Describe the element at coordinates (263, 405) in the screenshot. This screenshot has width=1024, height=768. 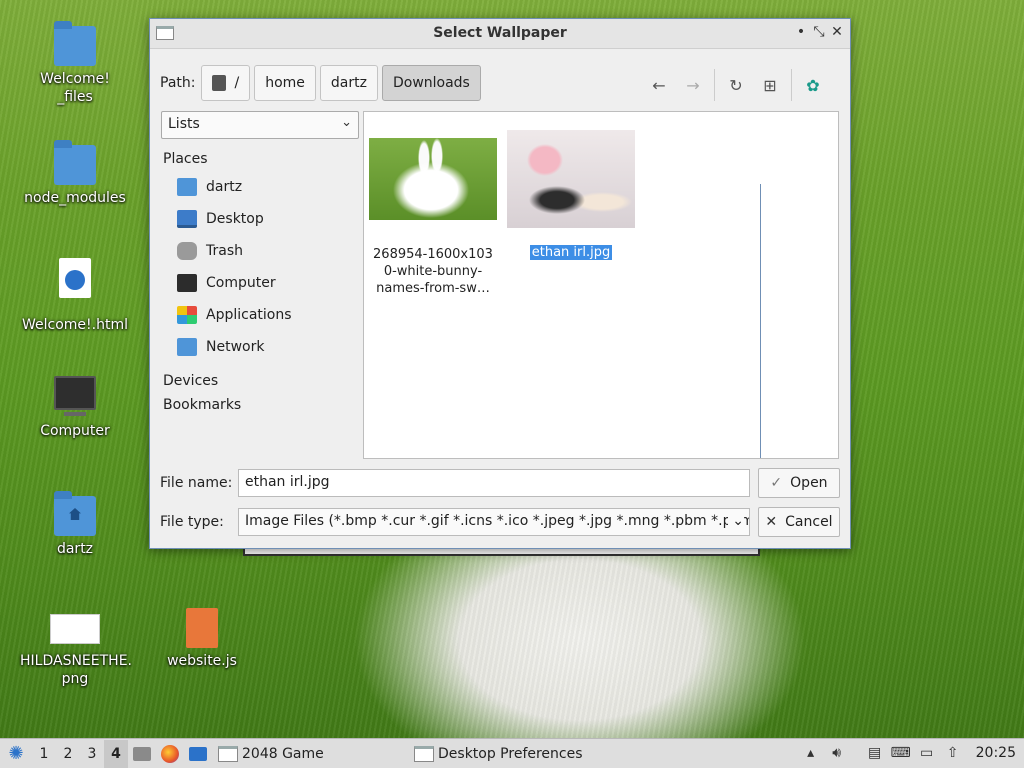
I see `bookmarks-header: Bookmarks` at that location.